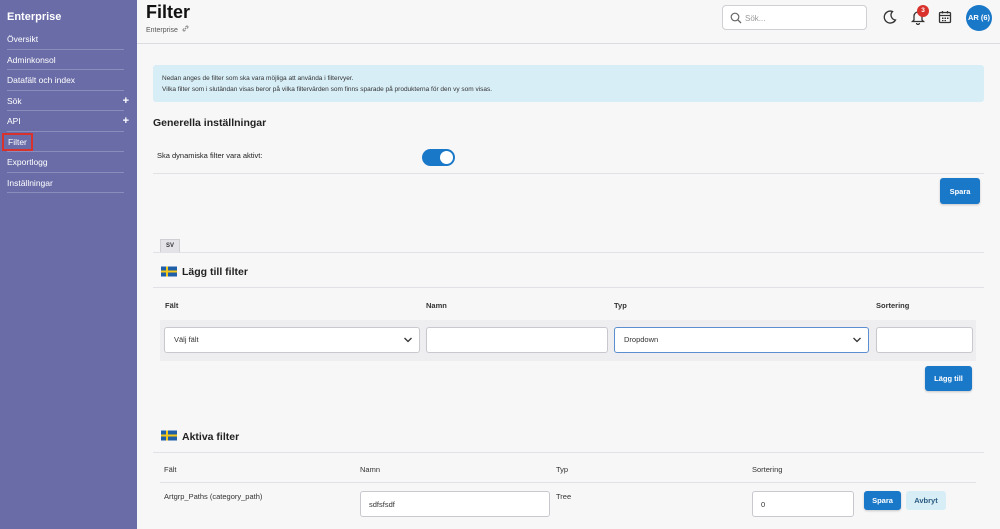 This screenshot has height=529, width=1000. What do you see at coordinates (41, 80) in the screenshot?
I see `sidebar-item-label: Datafält och index` at bounding box center [41, 80].